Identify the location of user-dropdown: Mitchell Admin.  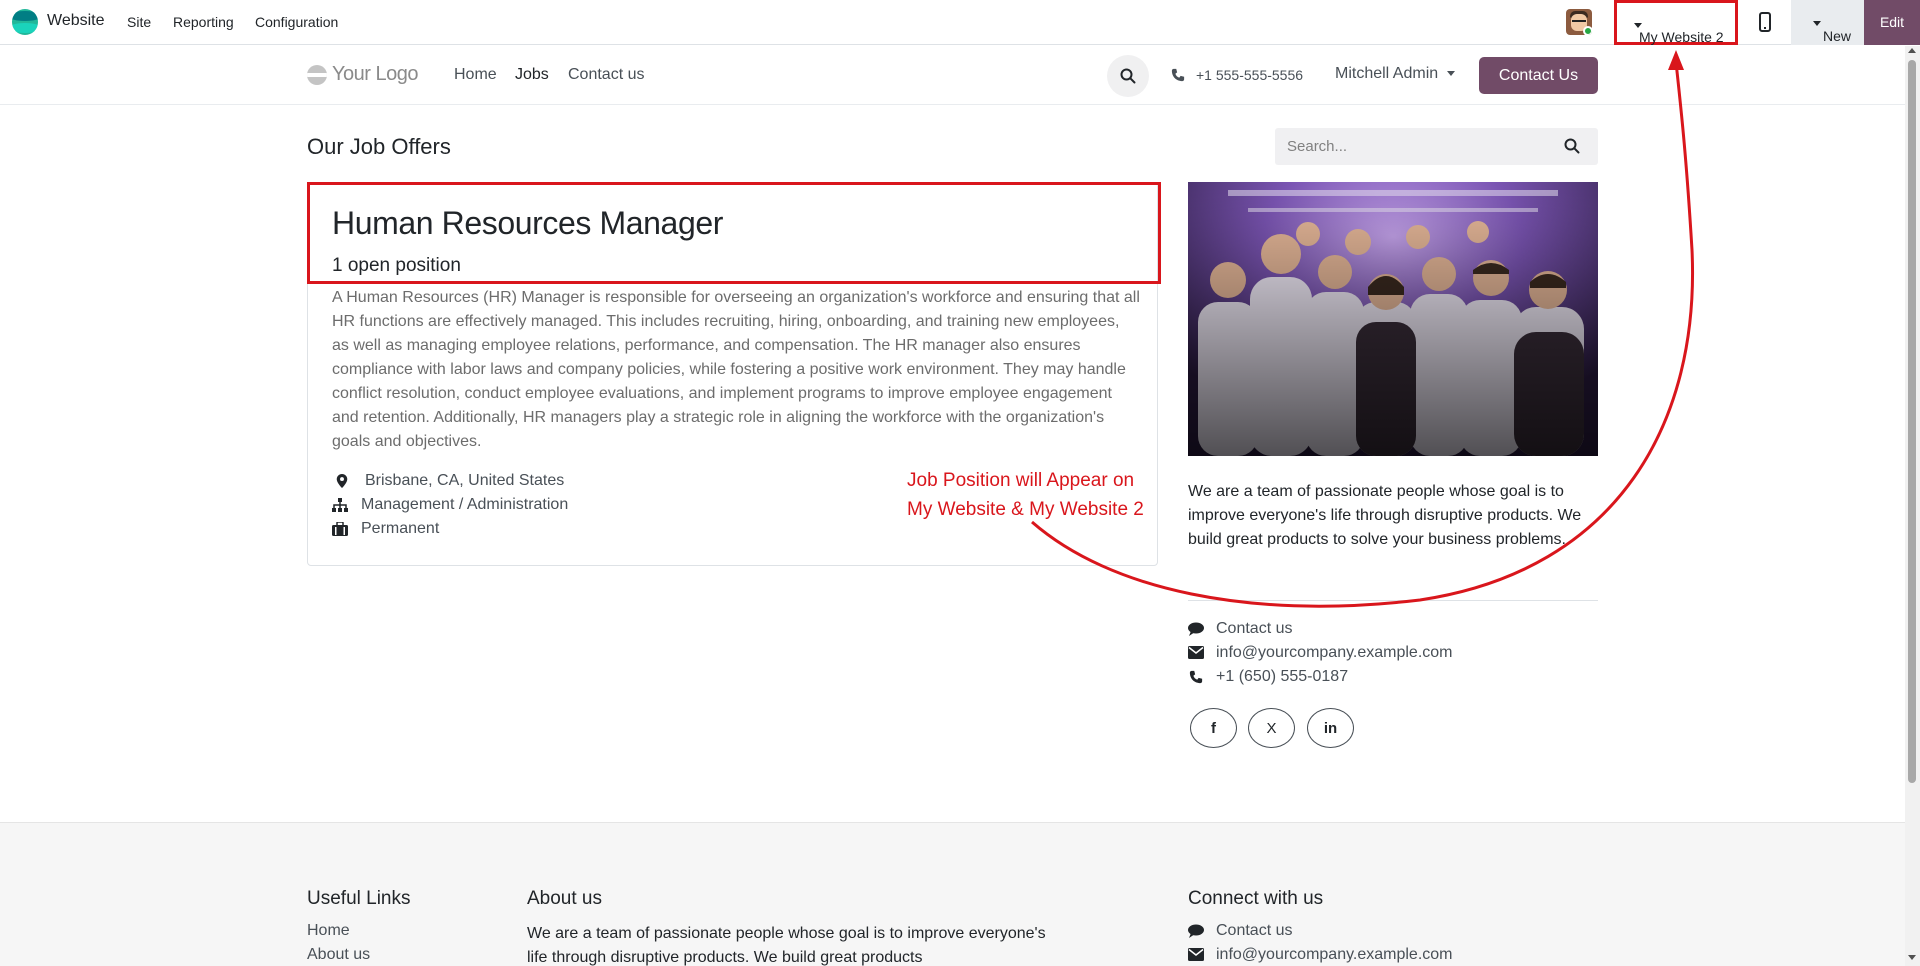
(1395, 74).